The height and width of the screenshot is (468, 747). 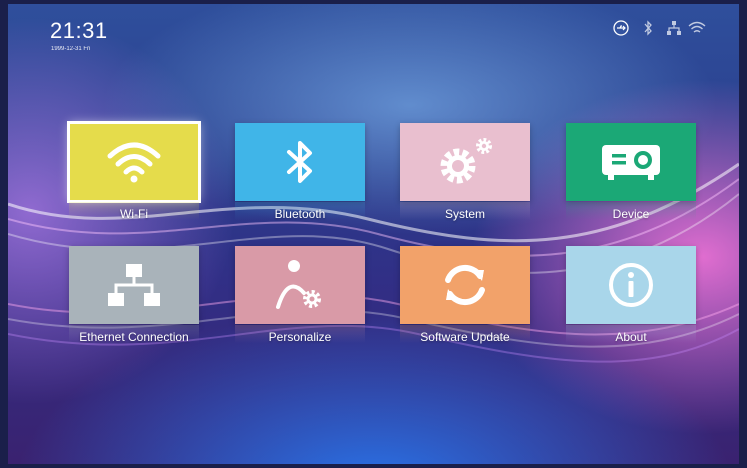 I want to click on system-tile-button, so click(x=465, y=162).